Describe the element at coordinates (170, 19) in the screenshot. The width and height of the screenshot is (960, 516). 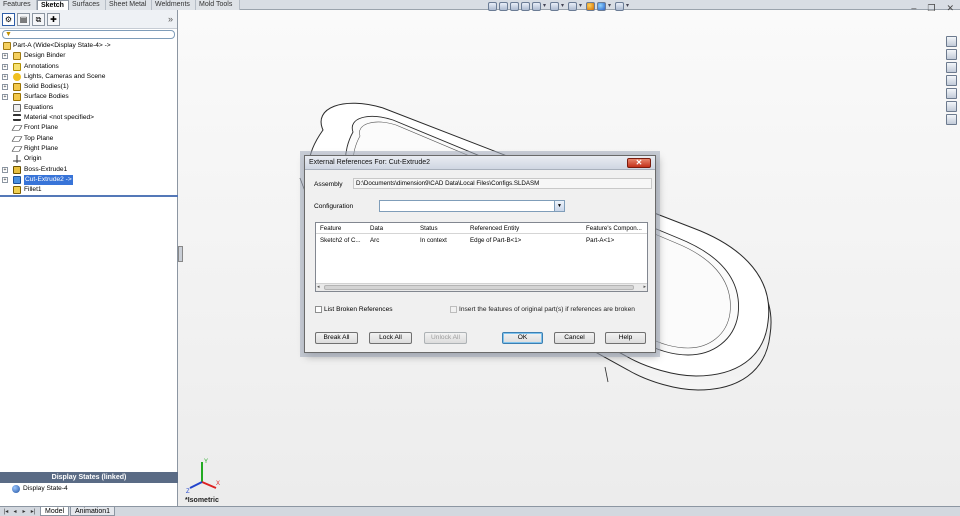
I see `chevron-right-icon: »` at that location.